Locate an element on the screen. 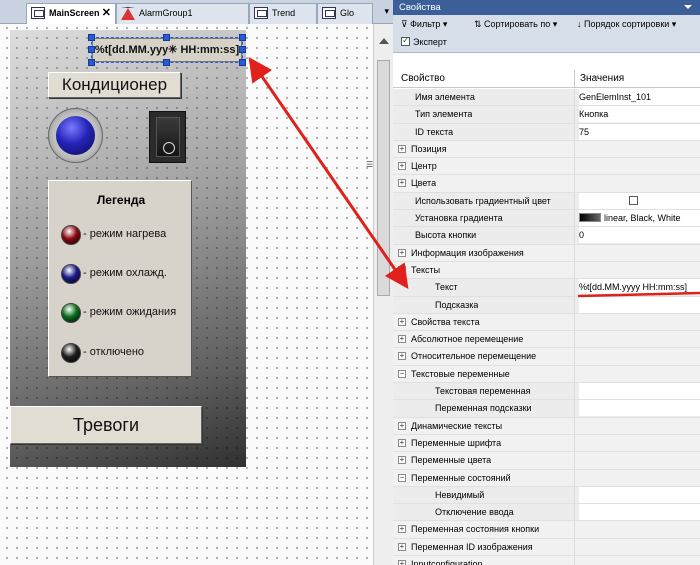  property-row: Текстовая переменная is located at coordinates (546, 392).